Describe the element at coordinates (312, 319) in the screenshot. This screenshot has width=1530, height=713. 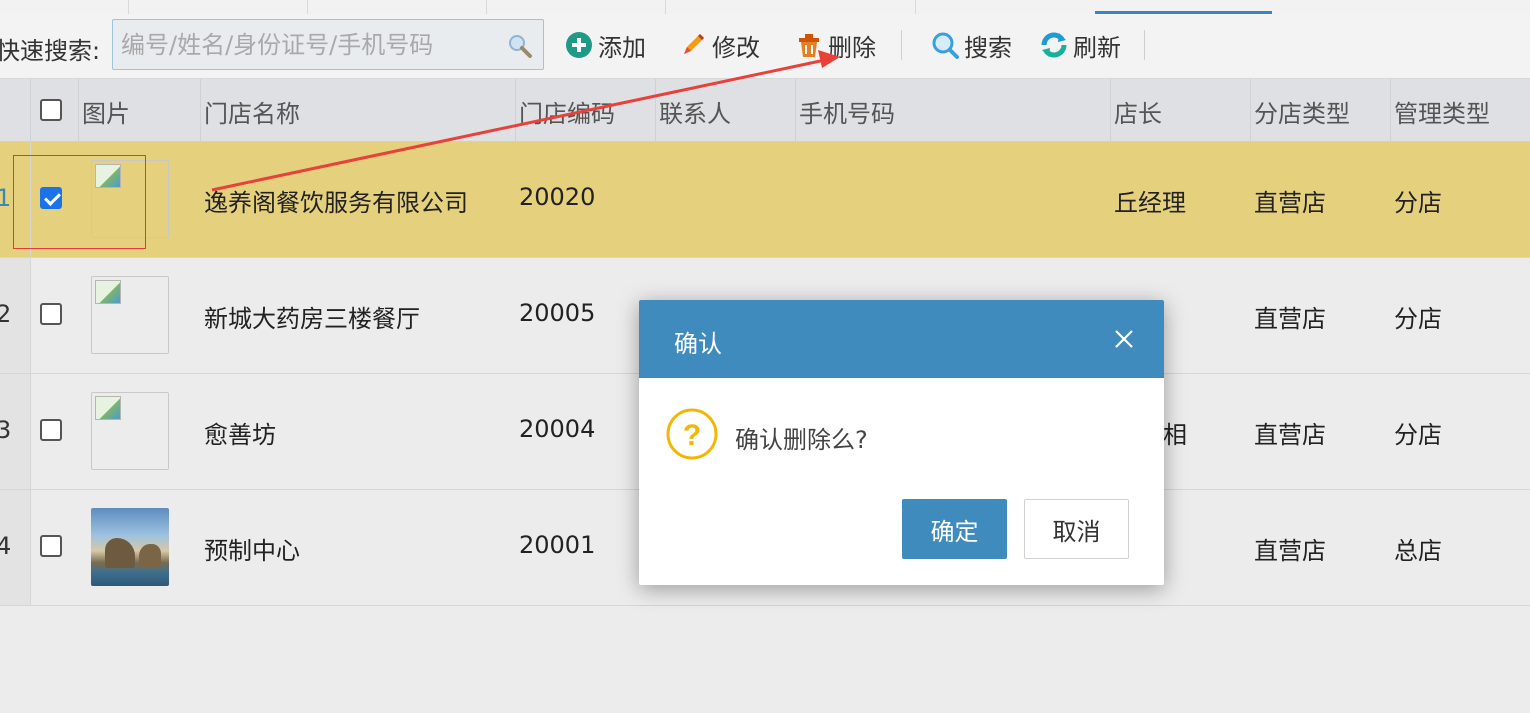
I see `store-name-cell: 新城大药房三楼餐厅` at that location.